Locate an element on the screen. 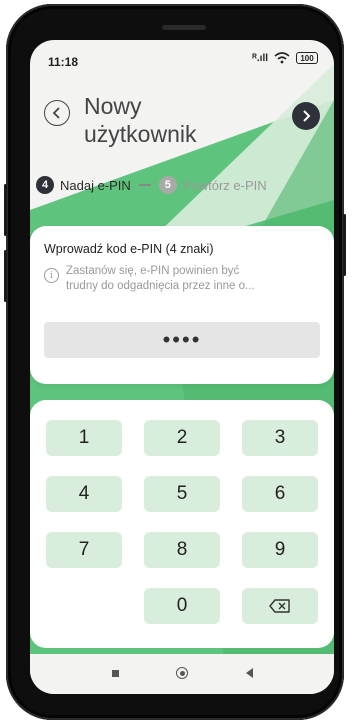 The width and height of the screenshot is (352, 726). step-number-next: 5 is located at coordinates (167, 185).